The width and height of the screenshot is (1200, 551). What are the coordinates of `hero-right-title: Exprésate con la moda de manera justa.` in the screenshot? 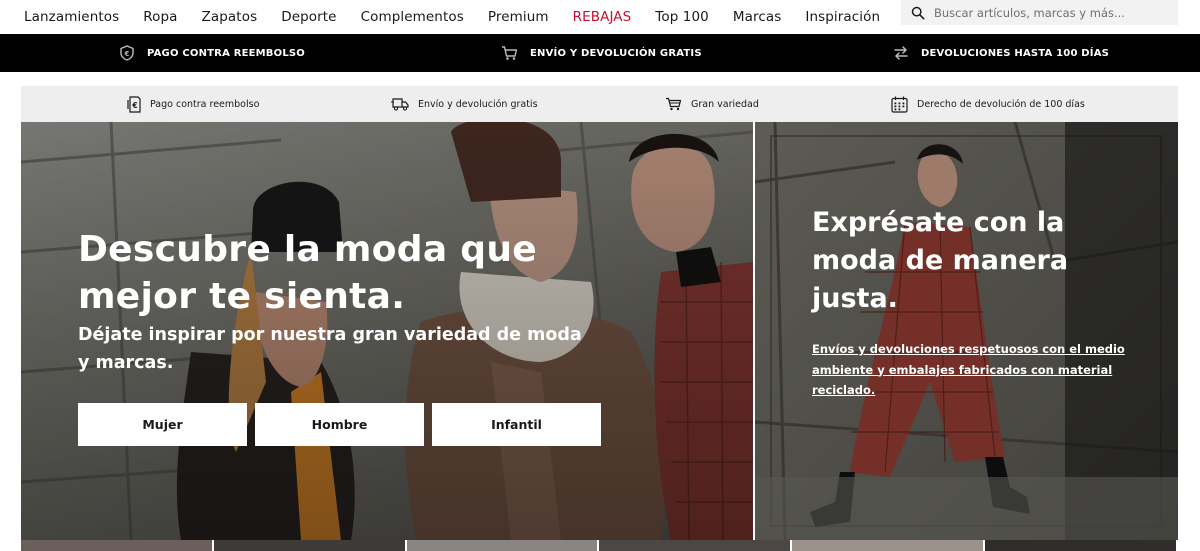 It's located at (940, 260).